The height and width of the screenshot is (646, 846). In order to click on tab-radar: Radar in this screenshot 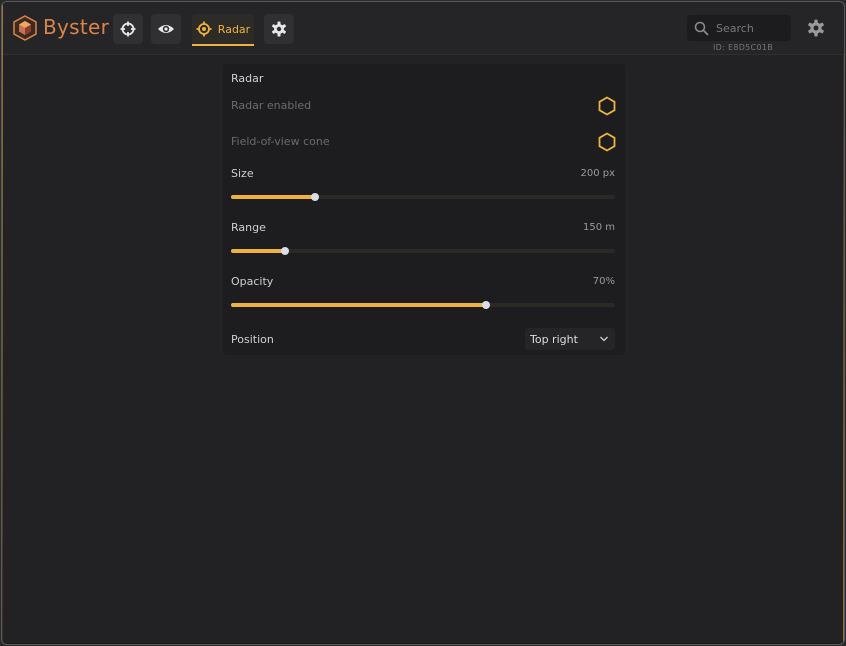, I will do `click(223, 30)`.